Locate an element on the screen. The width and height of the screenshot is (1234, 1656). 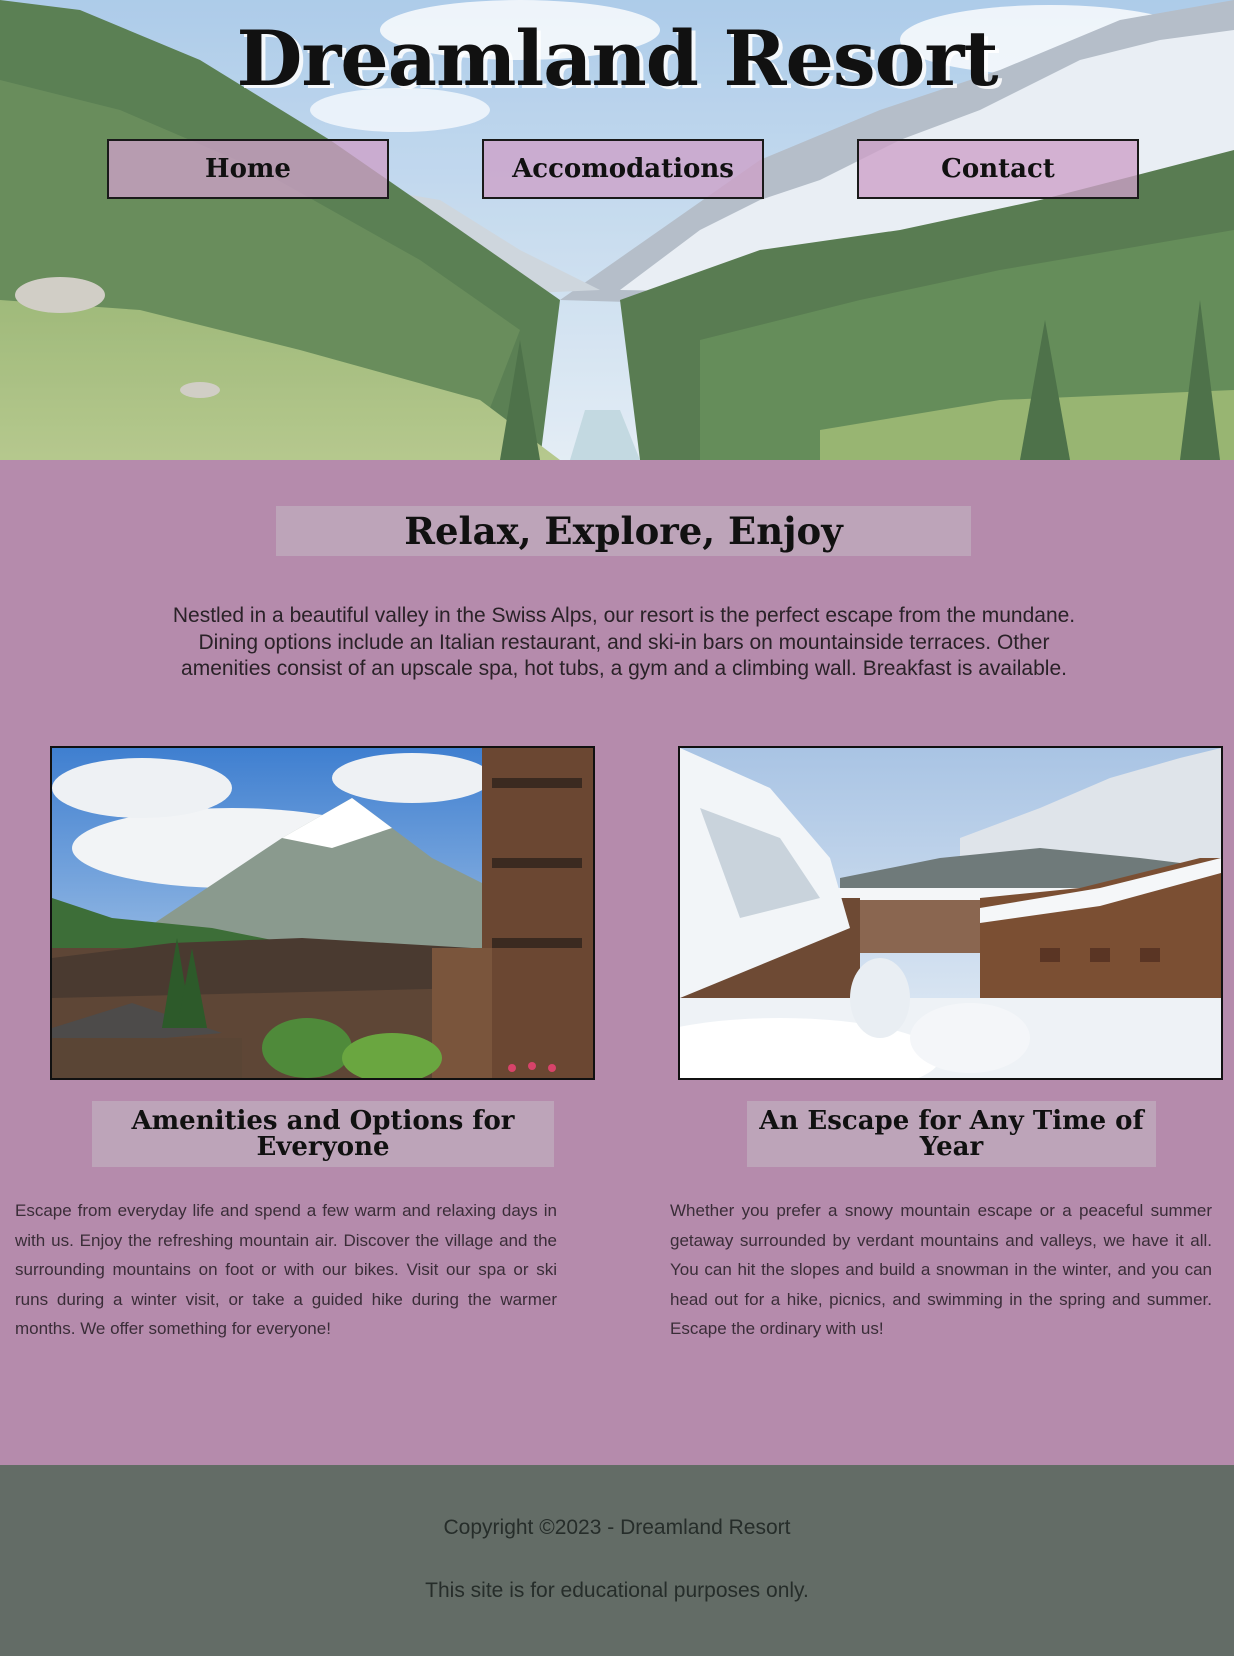
nav-home-button: Home is located at coordinates (248, 169).